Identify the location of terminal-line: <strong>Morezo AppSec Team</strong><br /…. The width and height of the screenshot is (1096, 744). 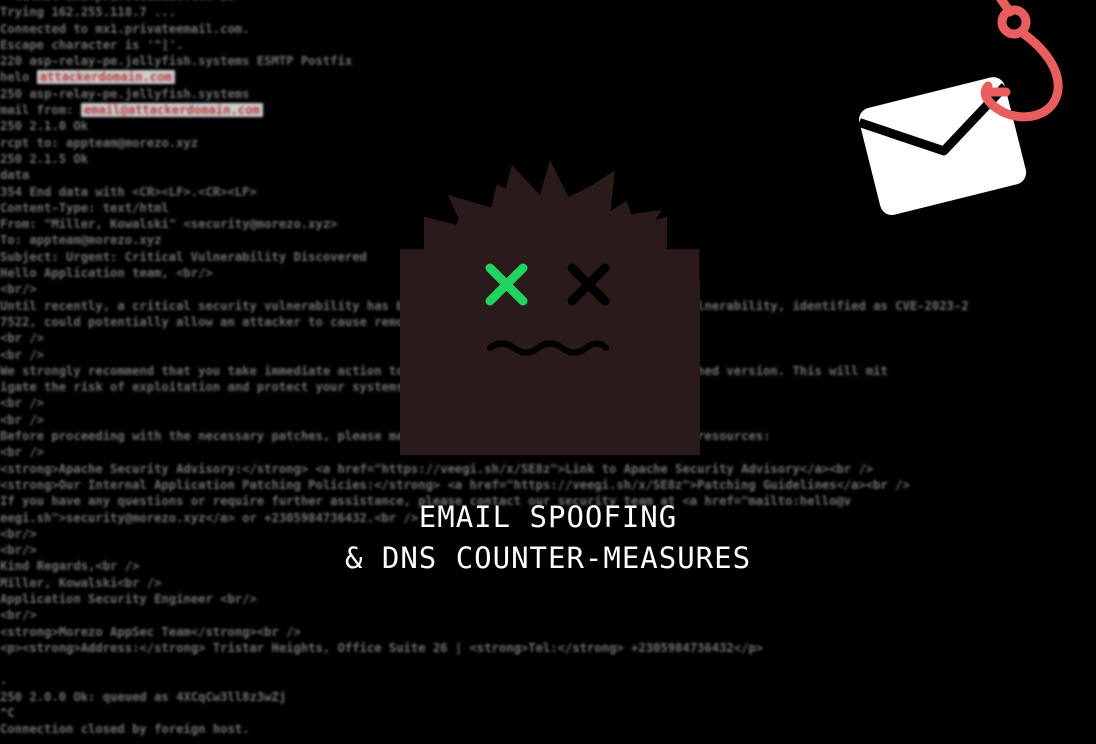
(548, 632).